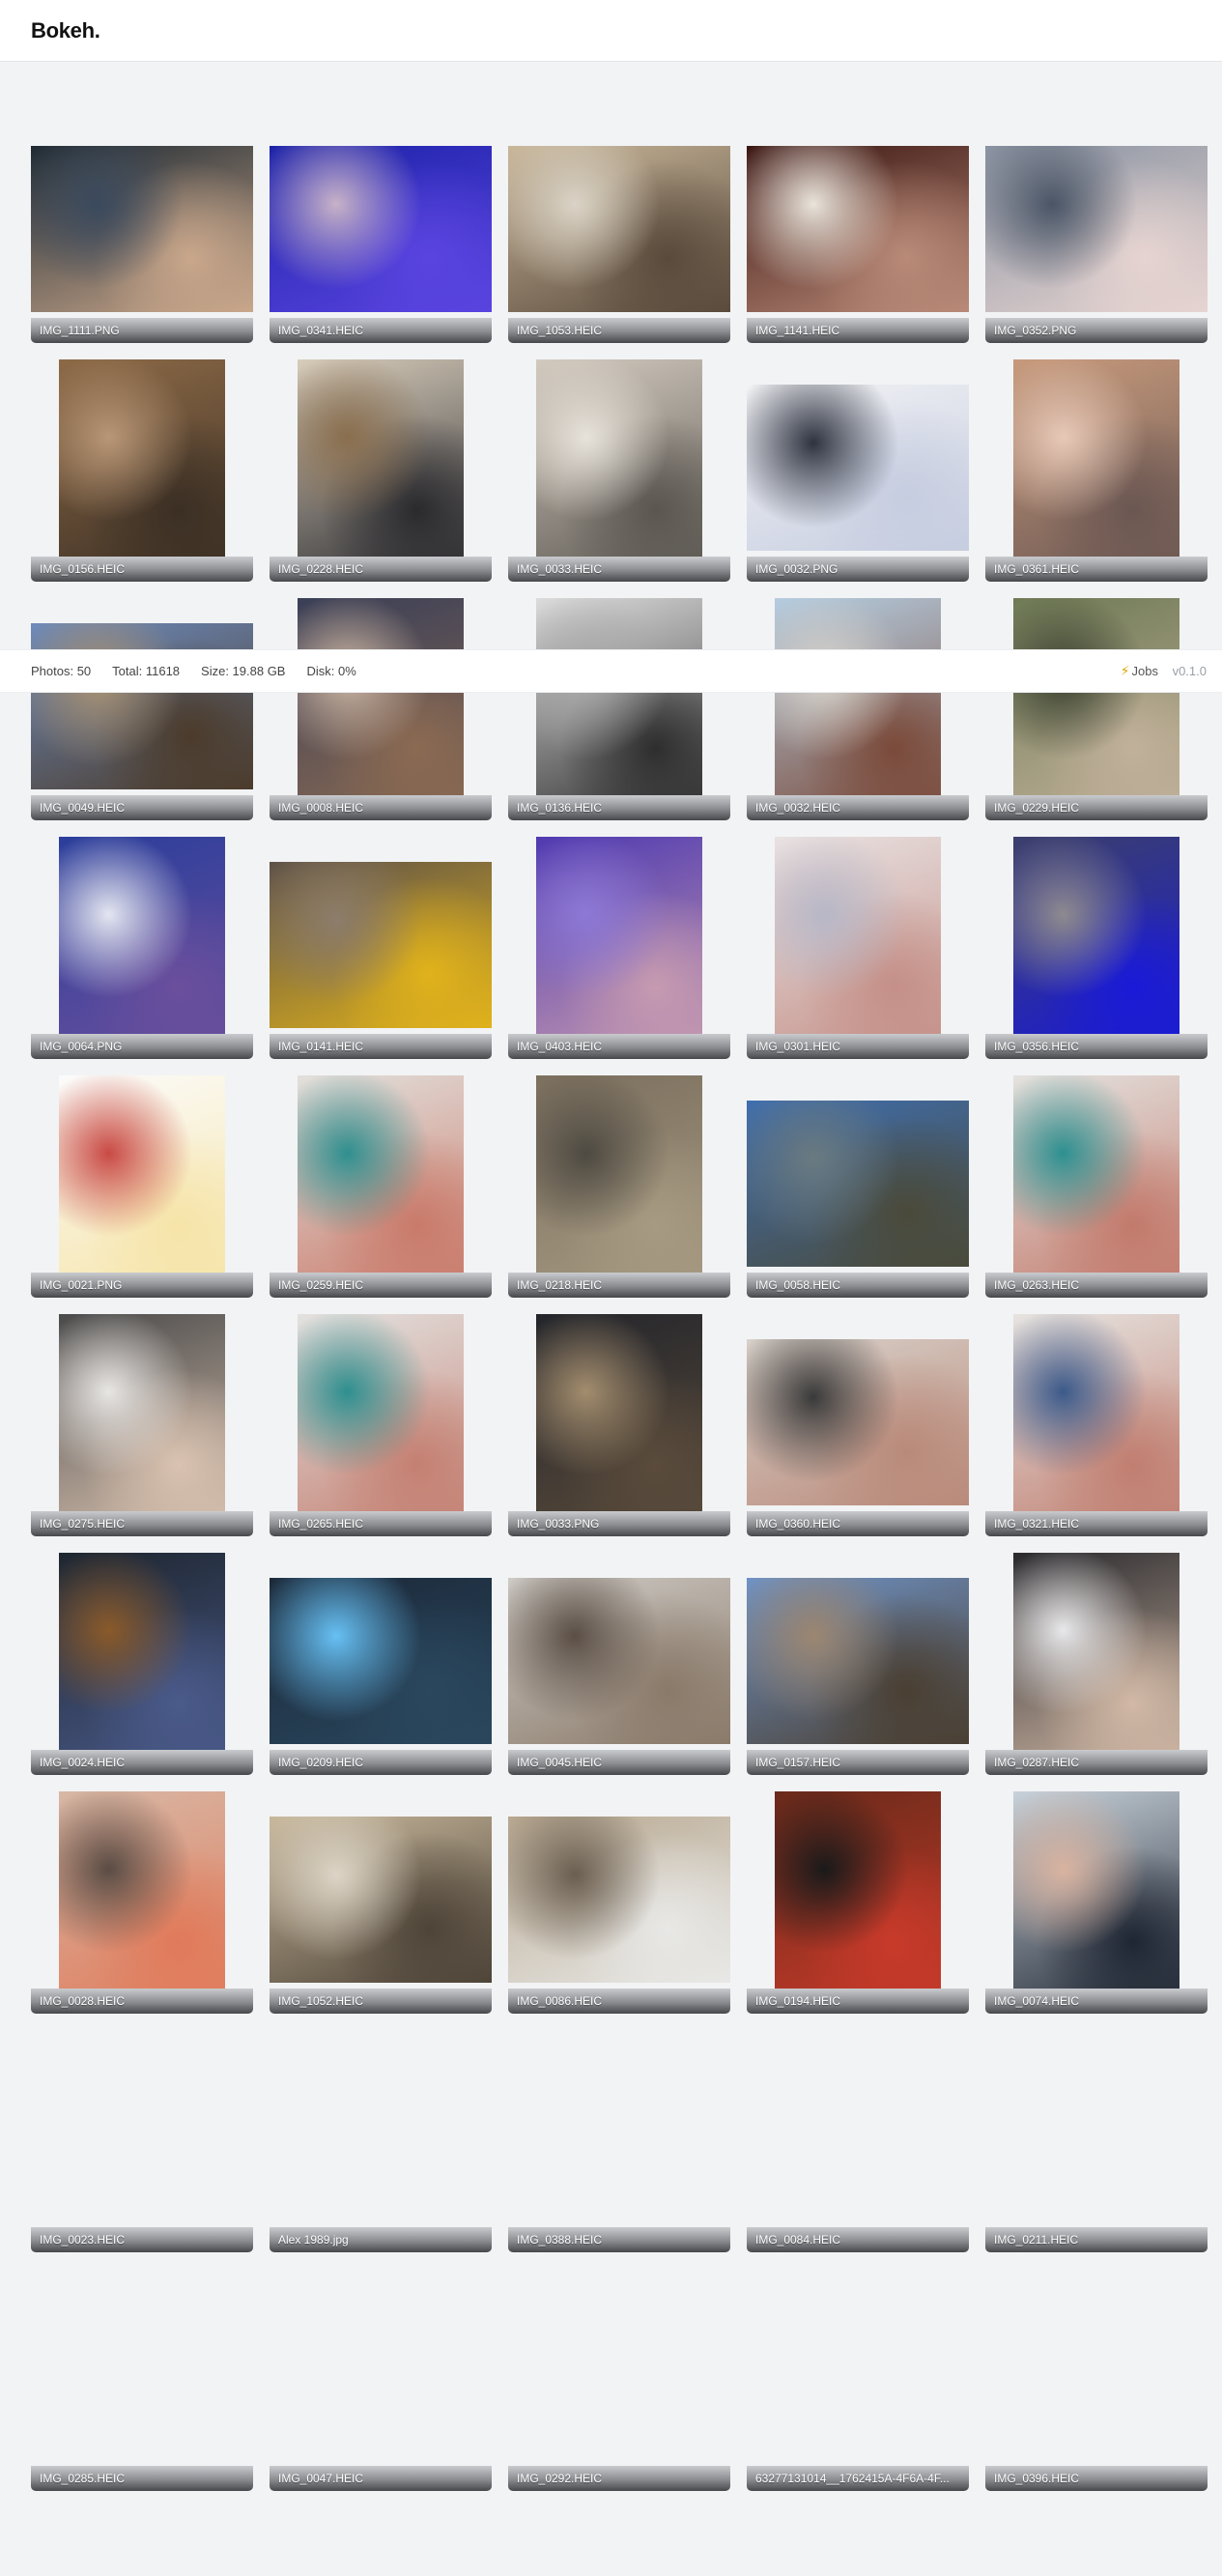  Describe the element at coordinates (142, 471) in the screenshot. I see `photo-tile: IMG_0156.HEIC` at that location.